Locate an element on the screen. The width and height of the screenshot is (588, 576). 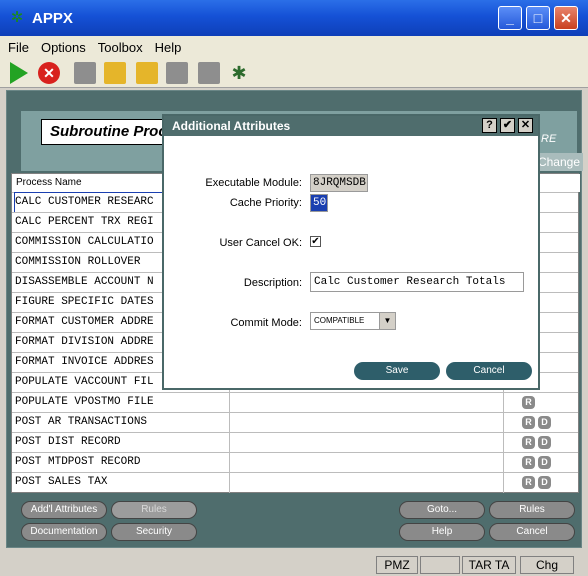
table-row: POPULATE VPOSTMO FILE R is located at coordinates (295, 402).